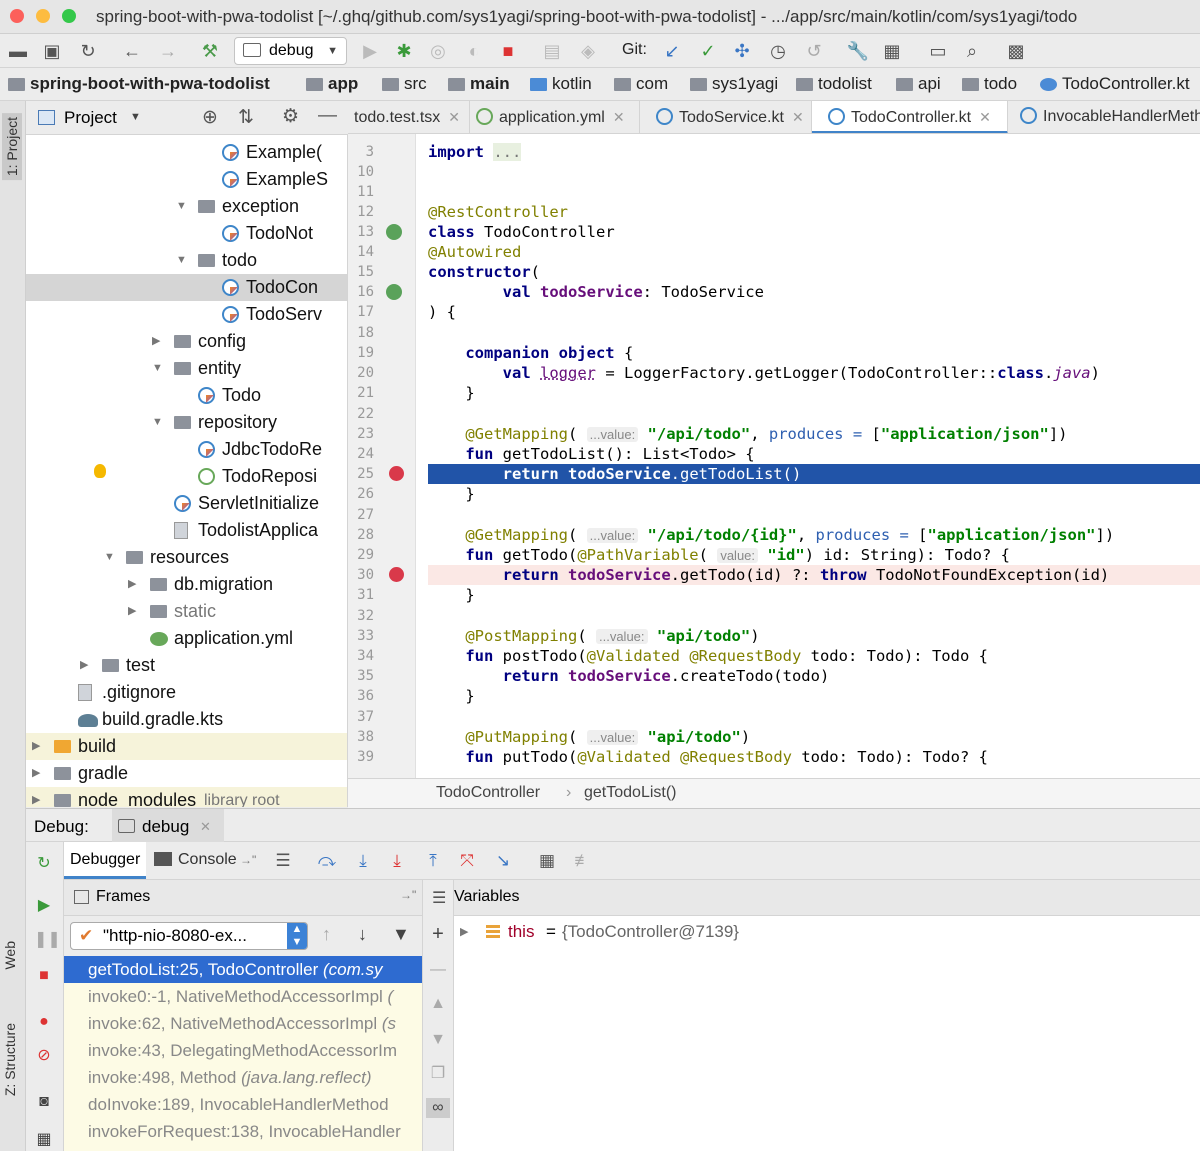  What do you see at coordinates (972, 51) in the screenshot?
I see `search-icon: ⌕` at bounding box center [972, 51].